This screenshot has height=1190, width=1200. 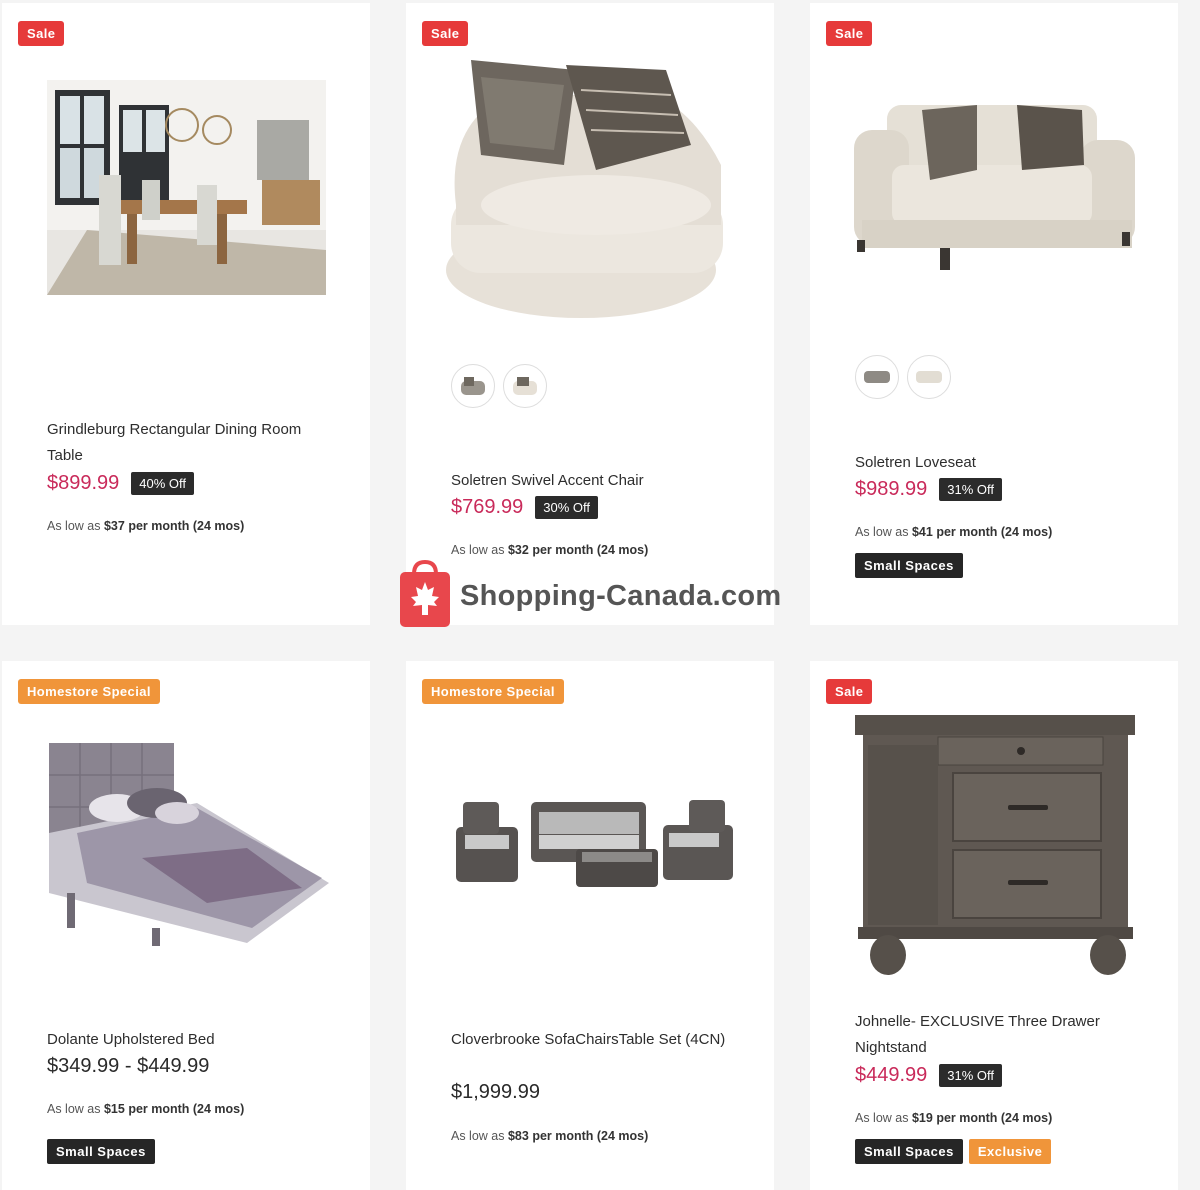 I want to click on finance-text: As low as $83 per month (24 mos), so click(x=549, y=1136).